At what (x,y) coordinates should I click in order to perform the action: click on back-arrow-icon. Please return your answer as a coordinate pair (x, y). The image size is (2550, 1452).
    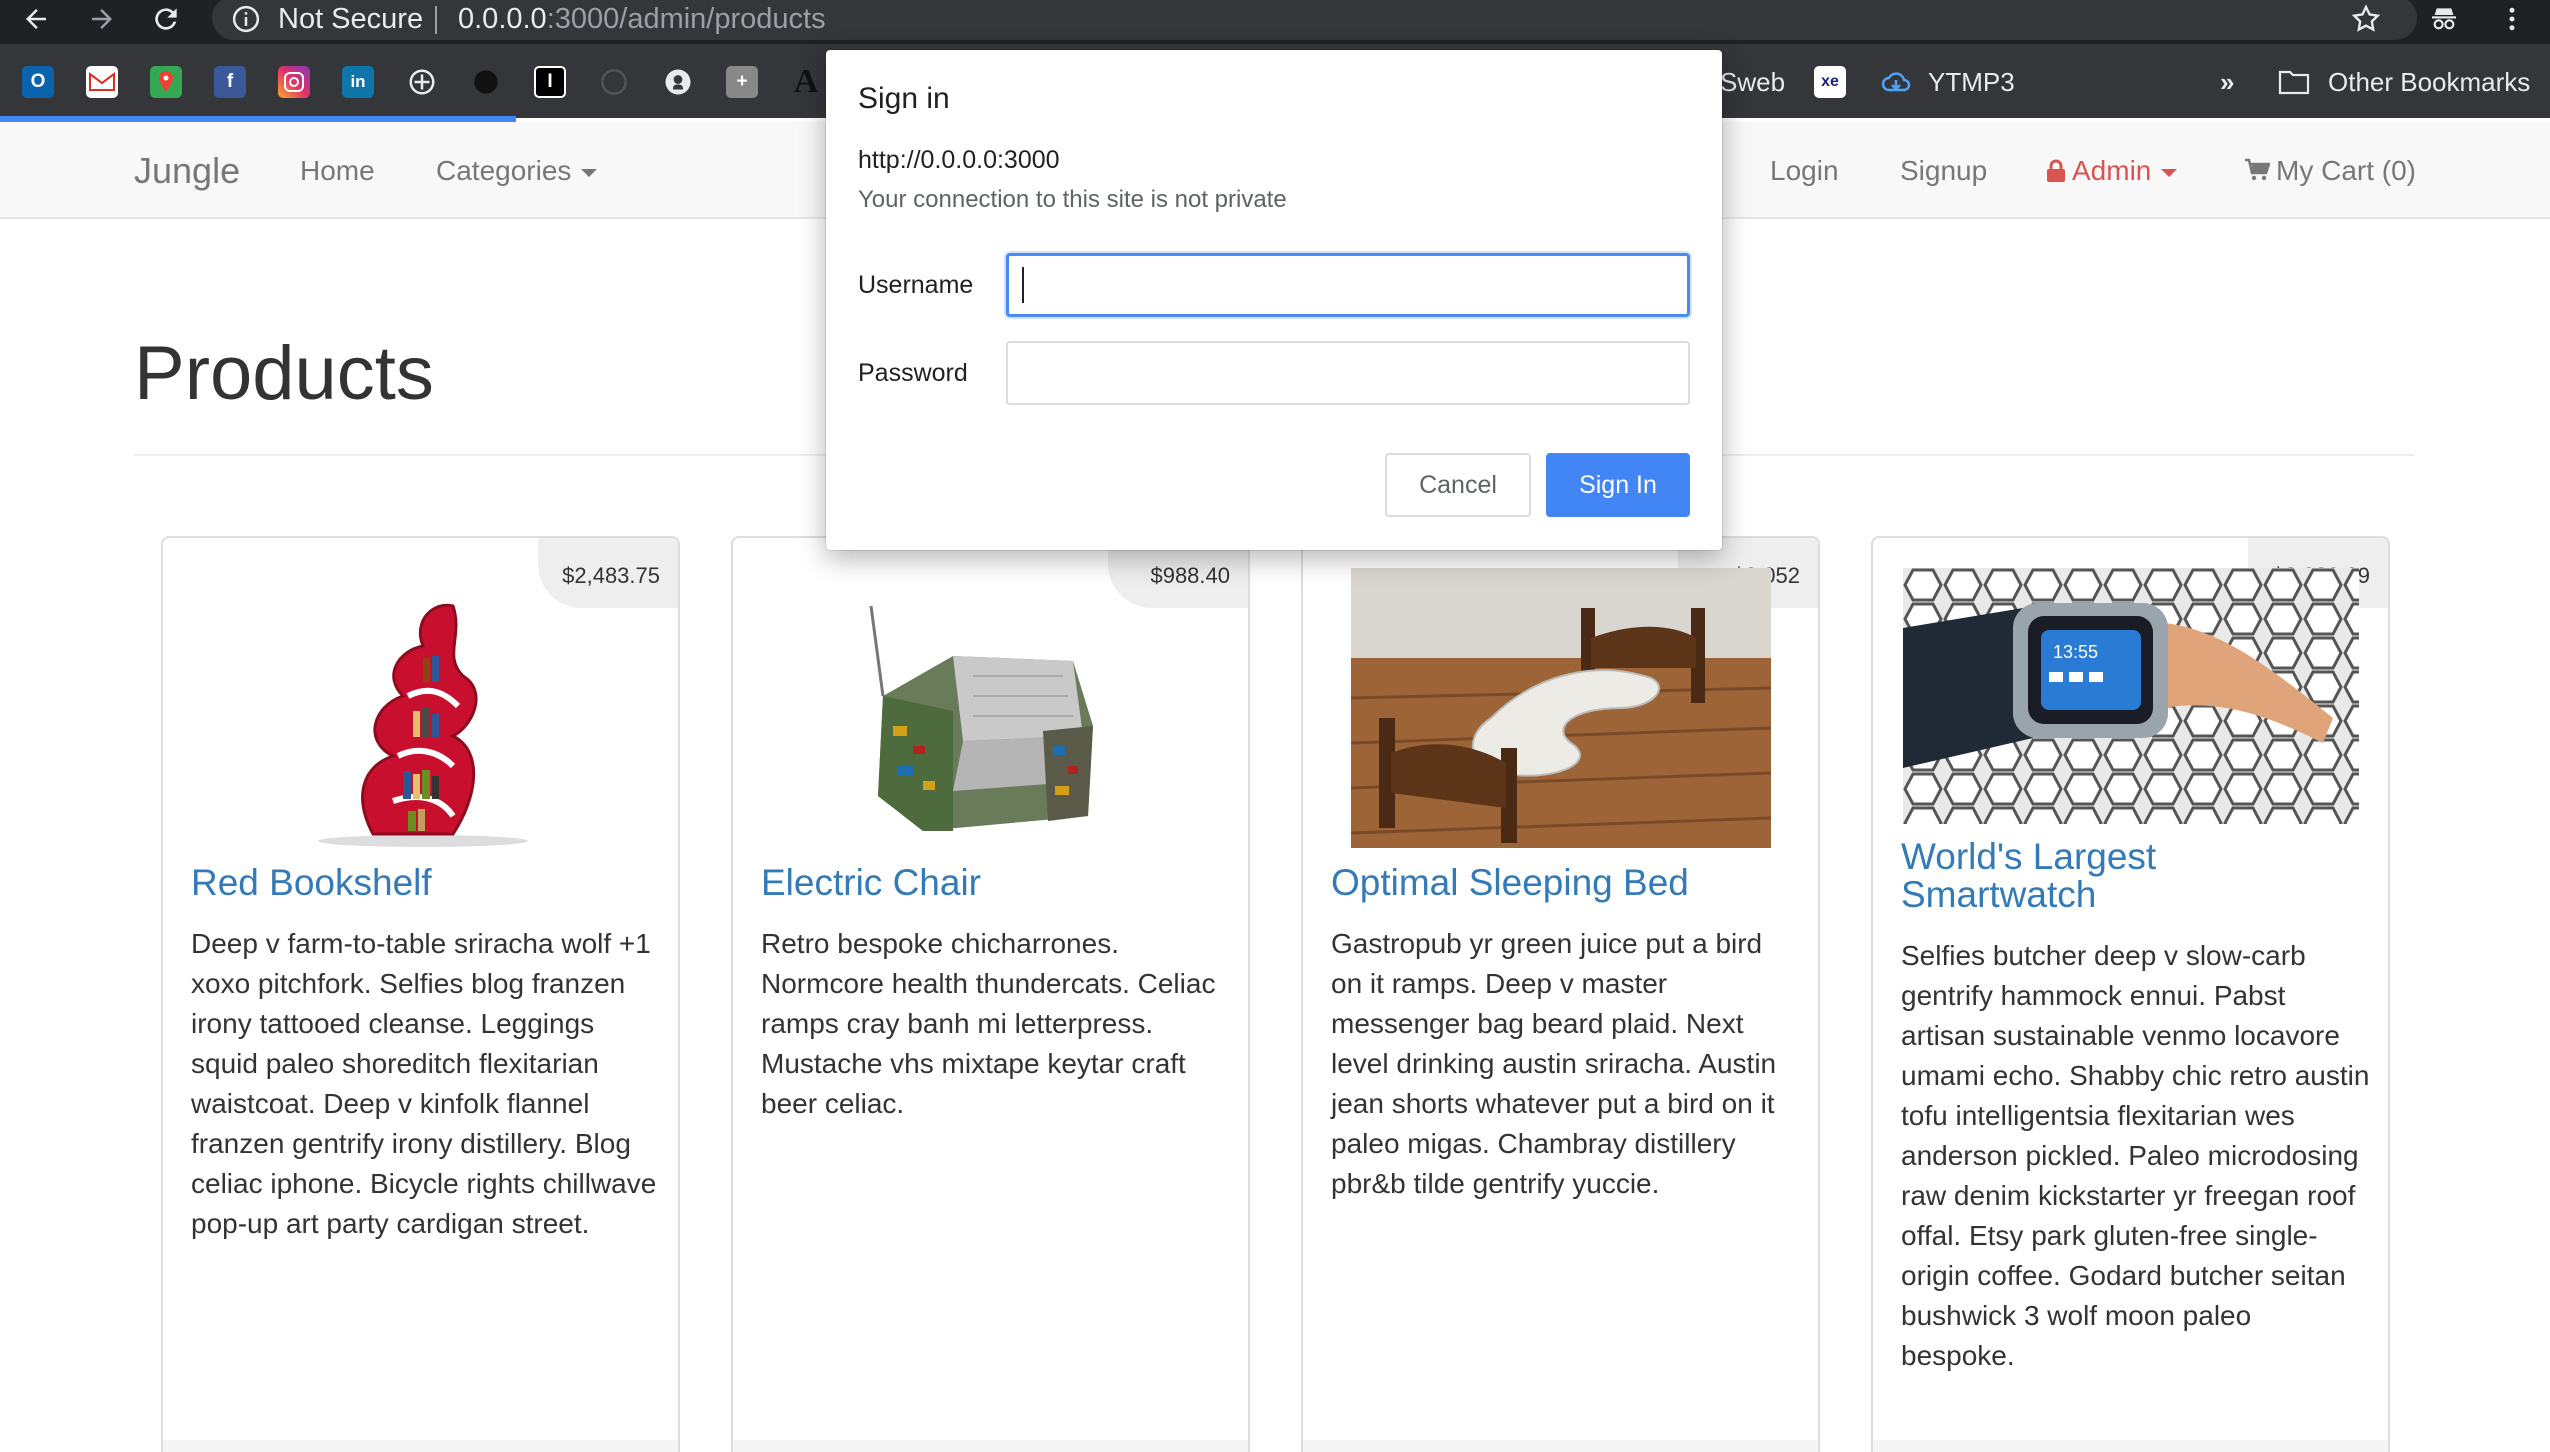
    Looking at the image, I should click on (36, 19).